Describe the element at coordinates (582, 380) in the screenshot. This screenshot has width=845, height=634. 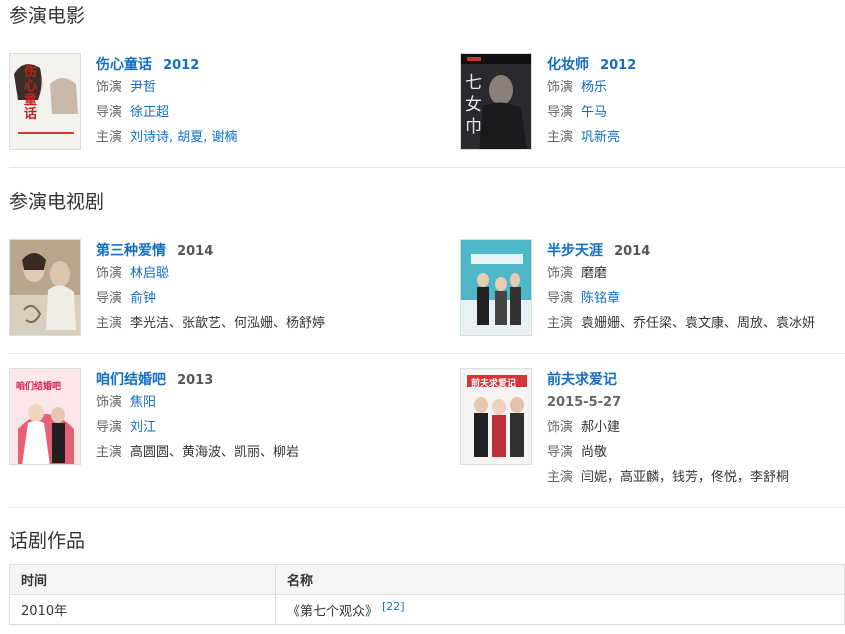
I see `tv-title-link: 前夫求爱记` at that location.